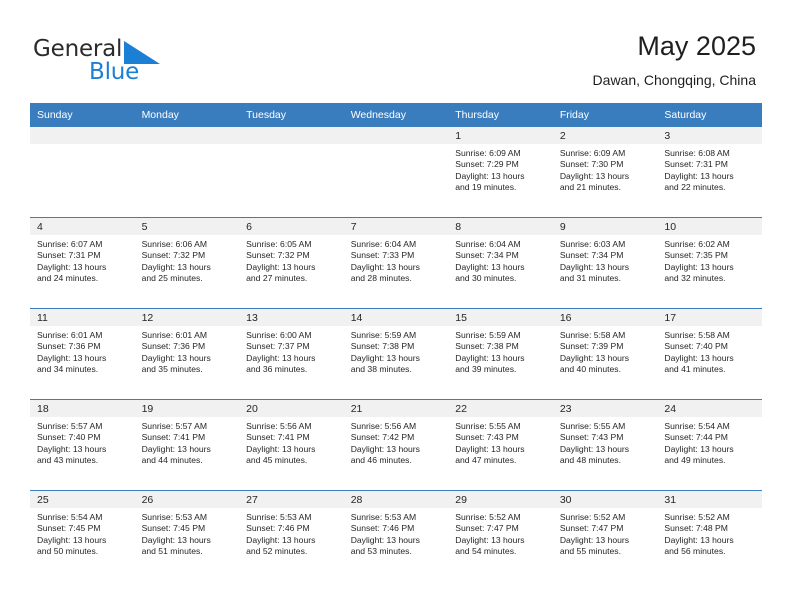 The image size is (792, 612). What do you see at coordinates (174, 244) in the screenshot?
I see `sunrise-text: Sunrise: 6:06 AM` at bounding box center [174, 244].